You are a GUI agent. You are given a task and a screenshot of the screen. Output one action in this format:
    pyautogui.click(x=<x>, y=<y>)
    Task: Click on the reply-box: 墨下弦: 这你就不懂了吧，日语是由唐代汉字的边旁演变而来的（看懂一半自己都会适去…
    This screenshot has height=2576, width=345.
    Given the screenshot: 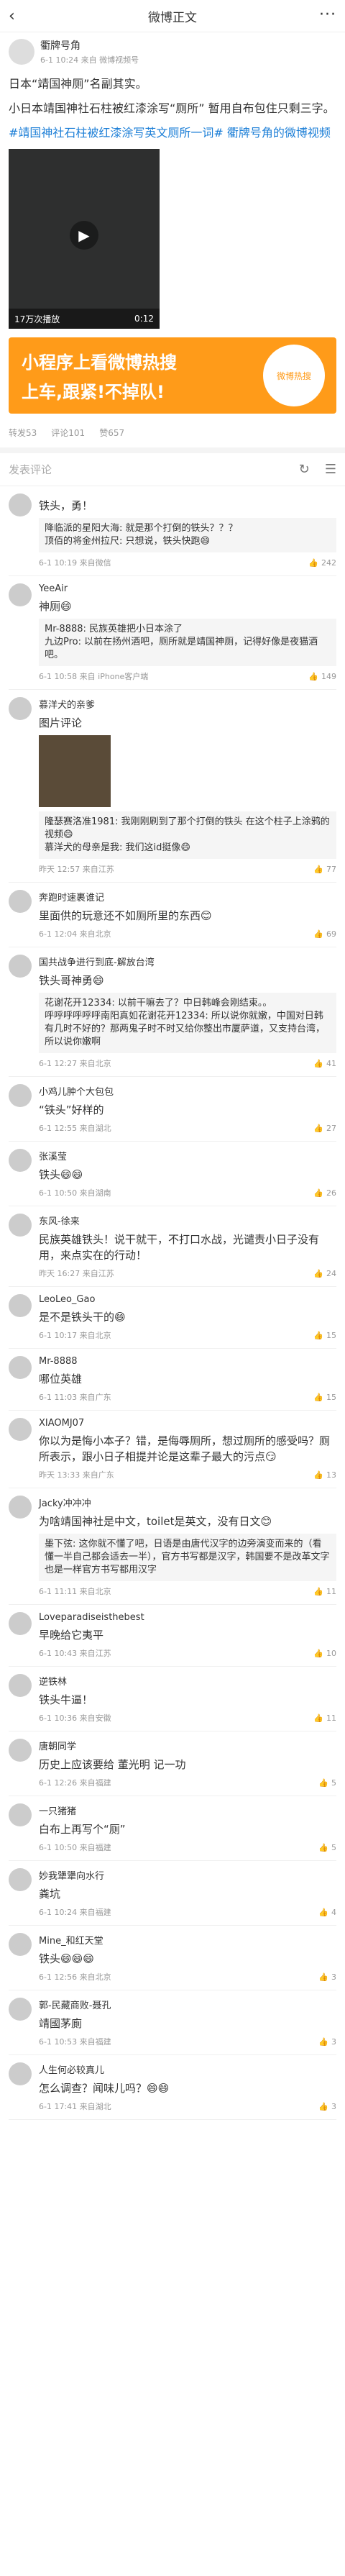 What is the action you would take?
    pyautogui.click(x=187, y=1557)
    